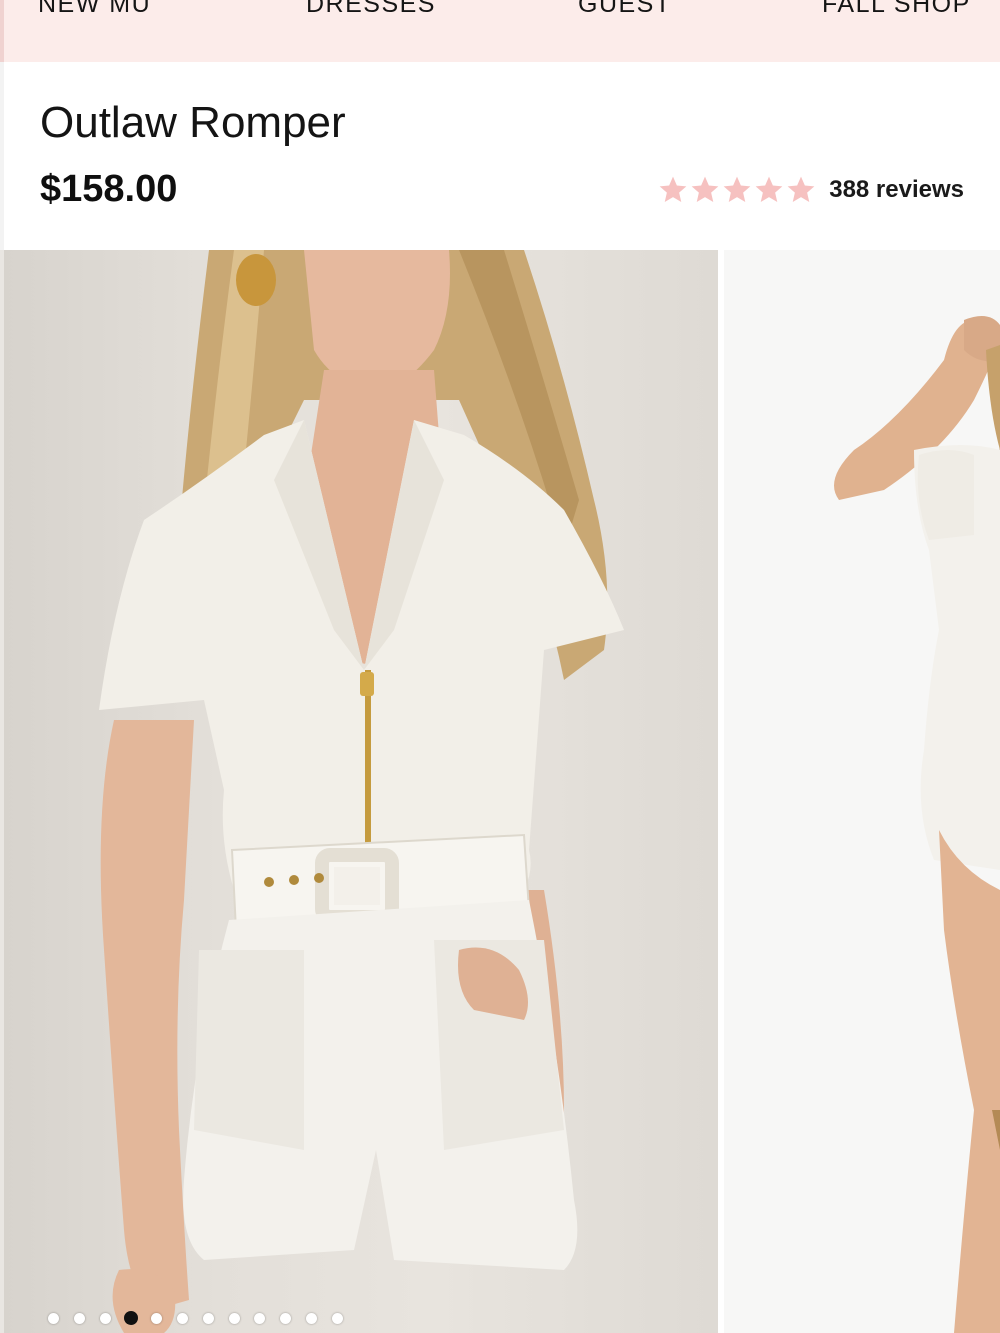 The height and width of the screenshot is (1333, 1000). I want to click on product-title: Outlaw Romper, so click(193, 122).